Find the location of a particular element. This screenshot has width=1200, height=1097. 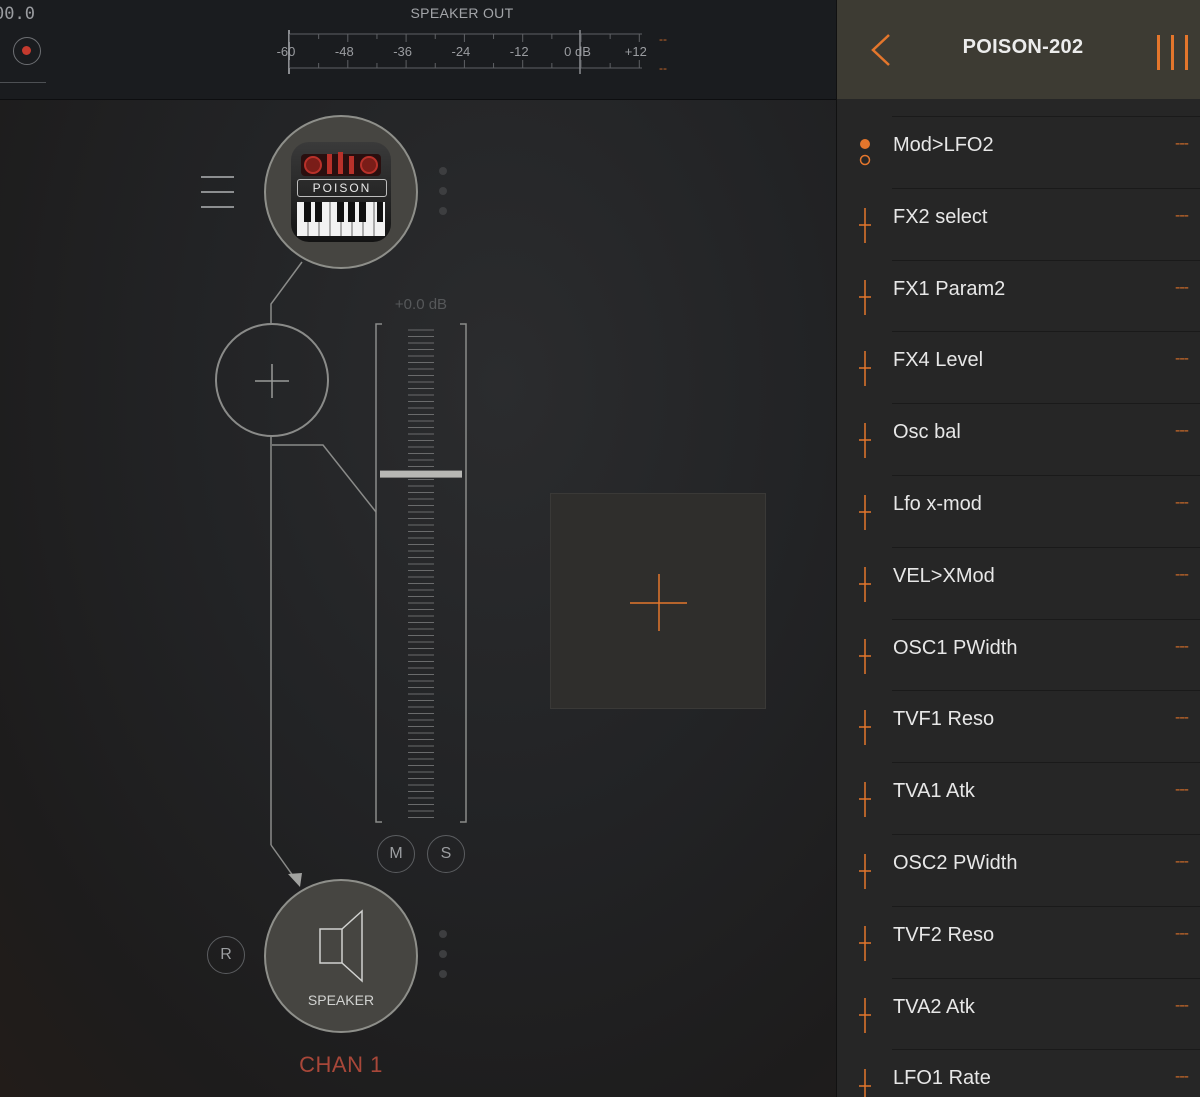

gain-readout: +0.0 dB is located at coordinates (421, 304).